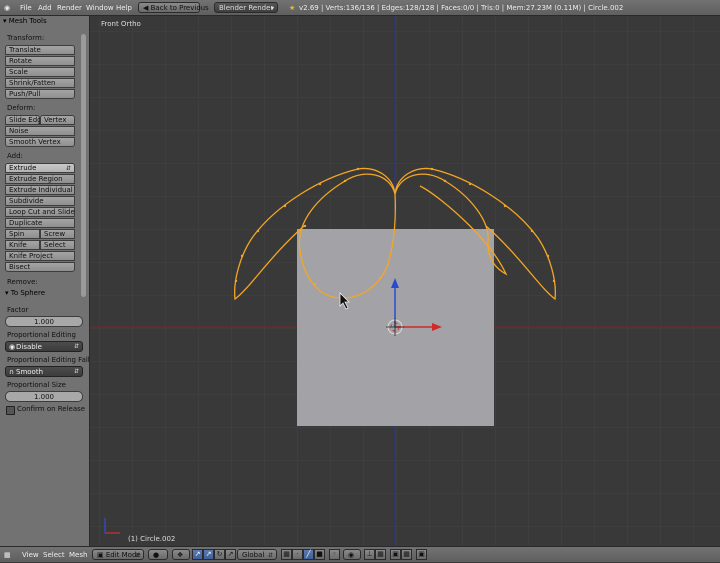 The width and height of the screenshot is (720, 563). Describe the element at coordinates (57, 120) in the screenshot. I see `slide-vertex-button: Vertex` at that location.